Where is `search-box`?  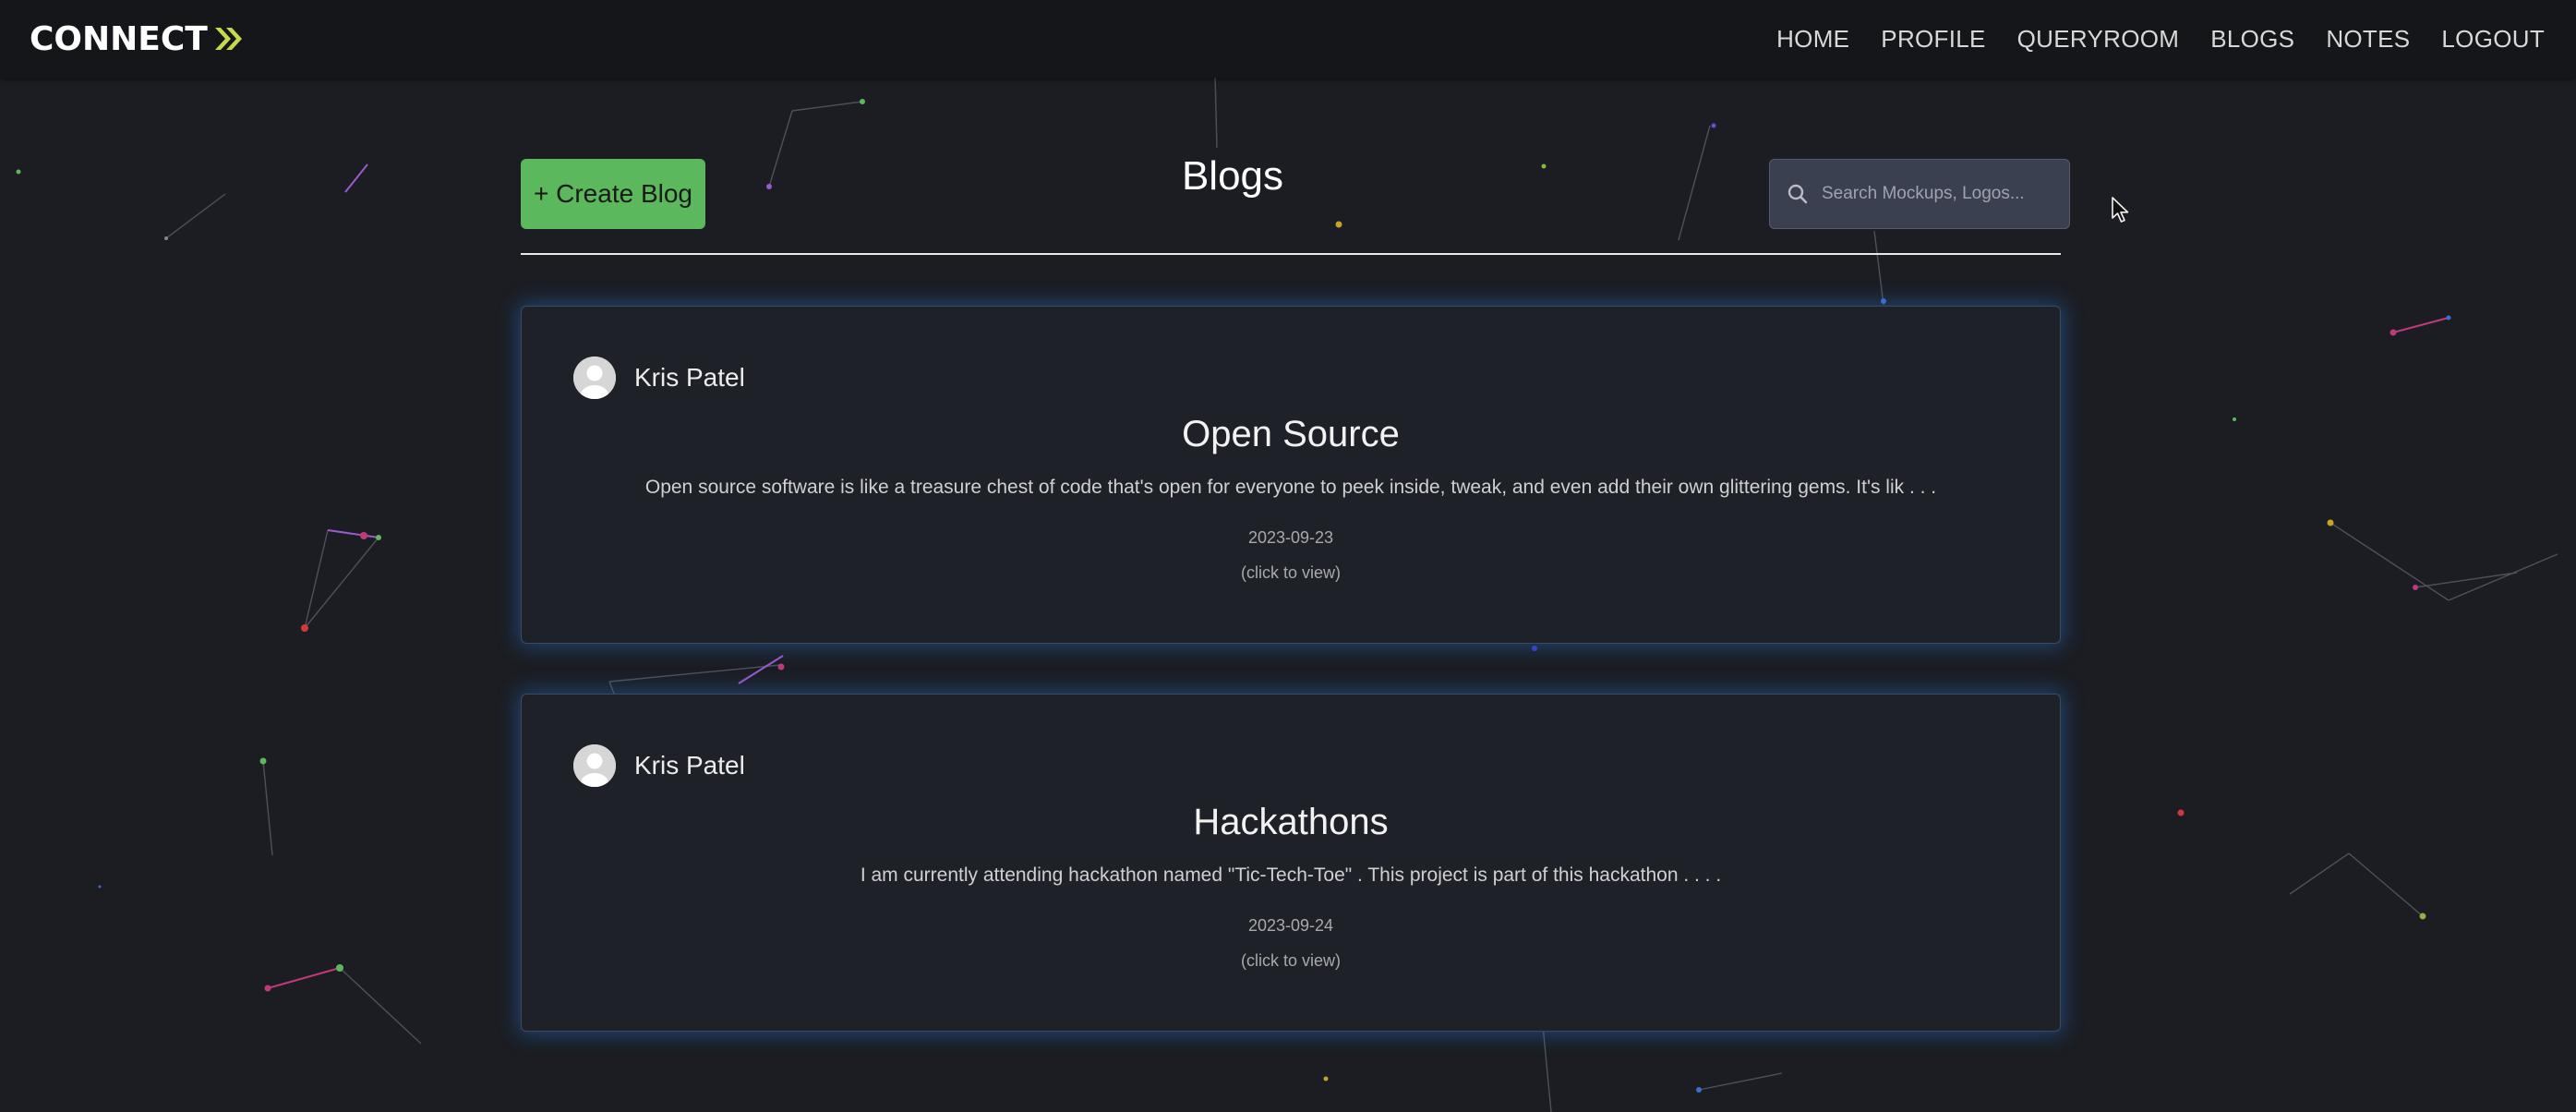
search-box is located at coordinates (1919, 194).